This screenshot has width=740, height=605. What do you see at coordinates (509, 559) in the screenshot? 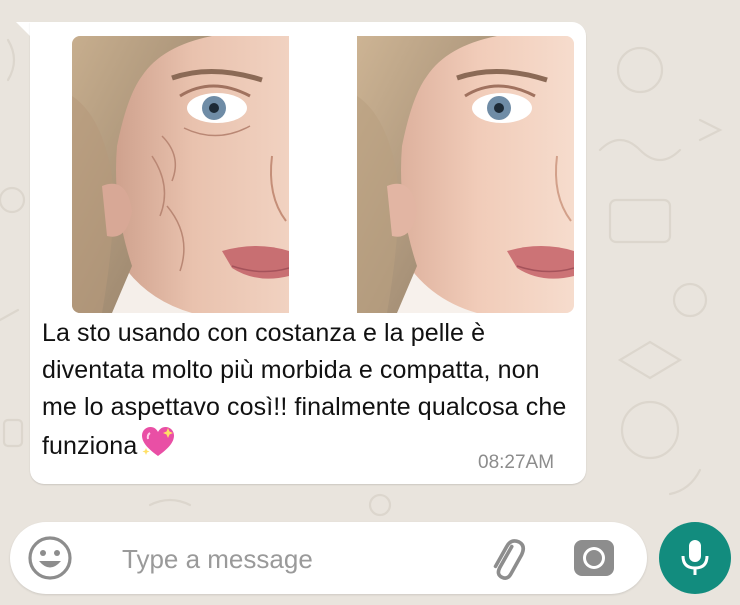
I see `paperclip-icon` at bounding box center [509, 559].